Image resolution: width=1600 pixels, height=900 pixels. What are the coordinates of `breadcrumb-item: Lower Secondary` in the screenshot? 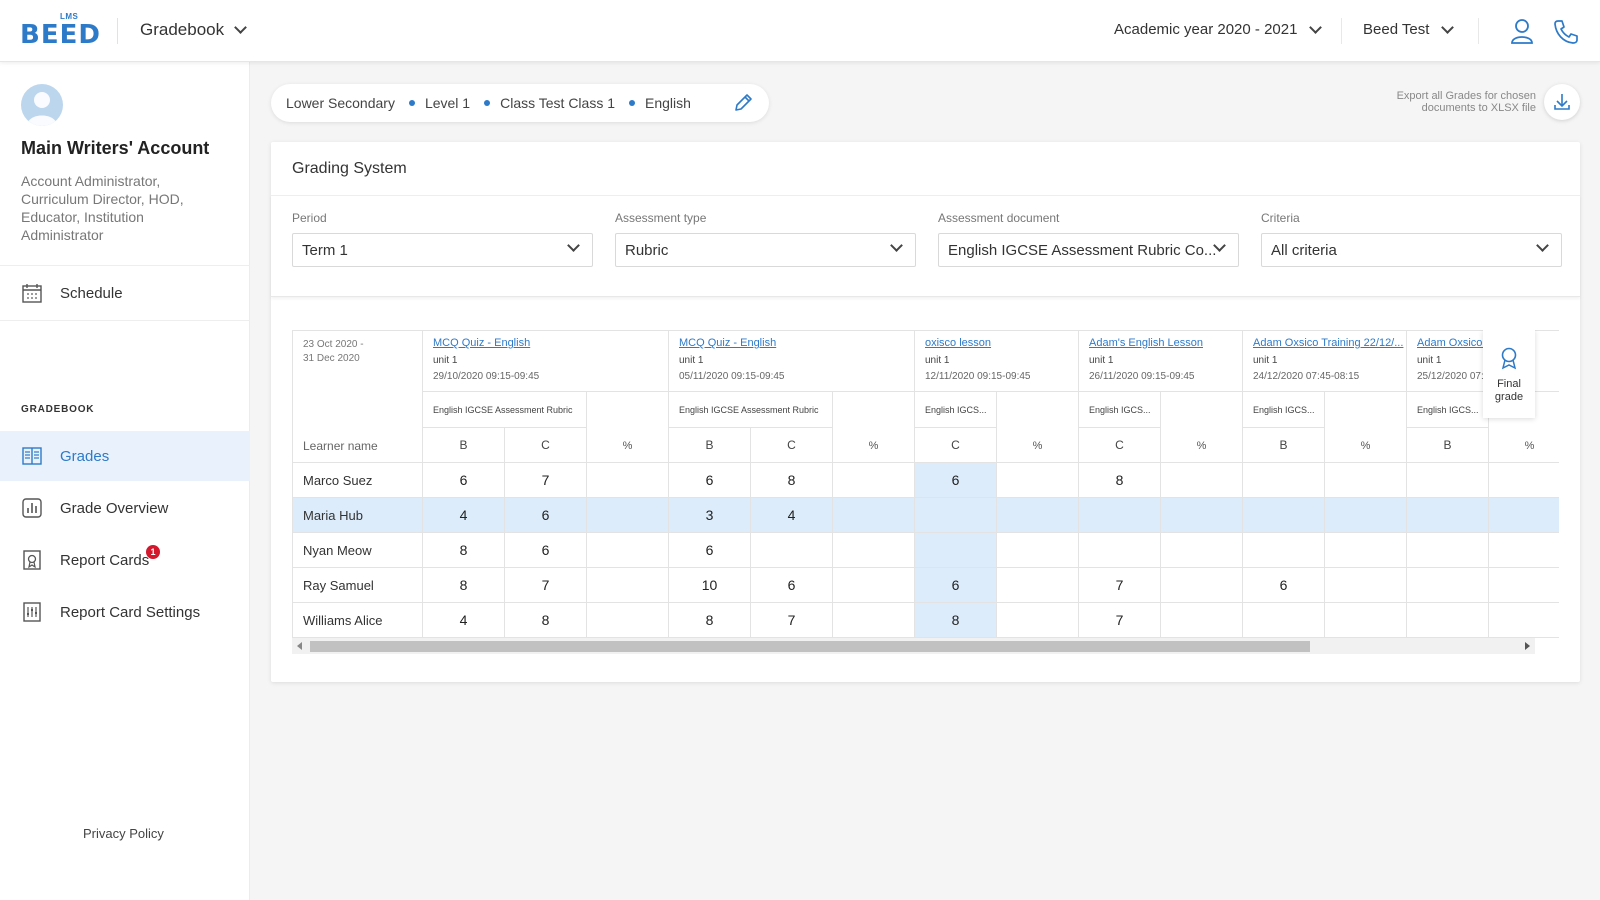 It's located at (340, 103).